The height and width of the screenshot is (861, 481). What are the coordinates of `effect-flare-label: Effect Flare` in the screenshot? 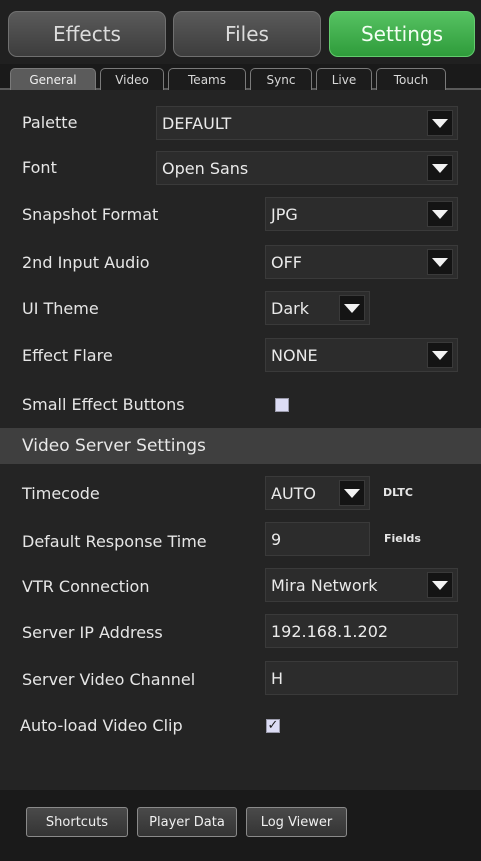 It's located at (67, 355).